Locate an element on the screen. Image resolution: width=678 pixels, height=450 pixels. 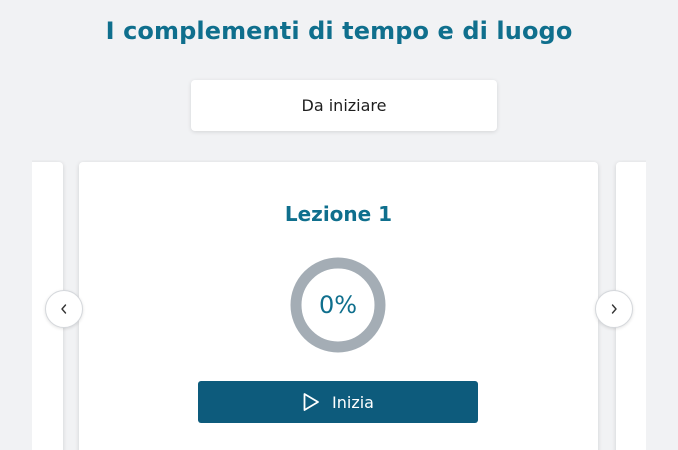
status-filter: Da iniziare is located at coordinates (344, 105).